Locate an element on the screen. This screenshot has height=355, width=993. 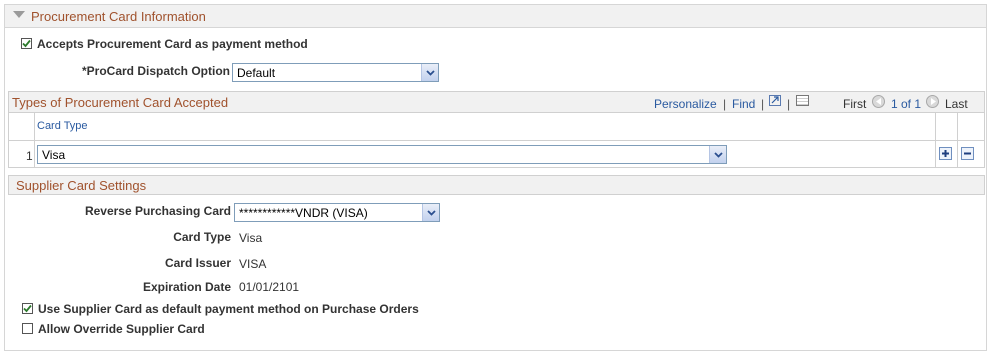
column-header-card-type: Card Type is located at coordinates (62, 126).